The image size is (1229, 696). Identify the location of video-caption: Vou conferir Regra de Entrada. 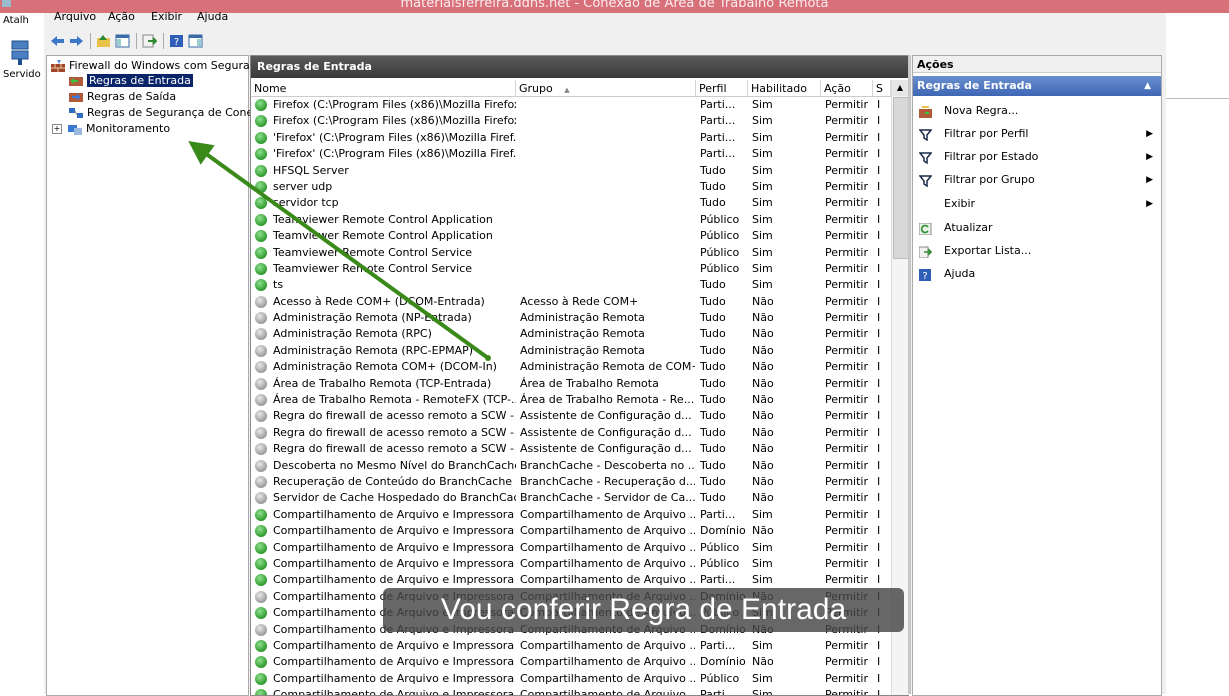
(643, 610).